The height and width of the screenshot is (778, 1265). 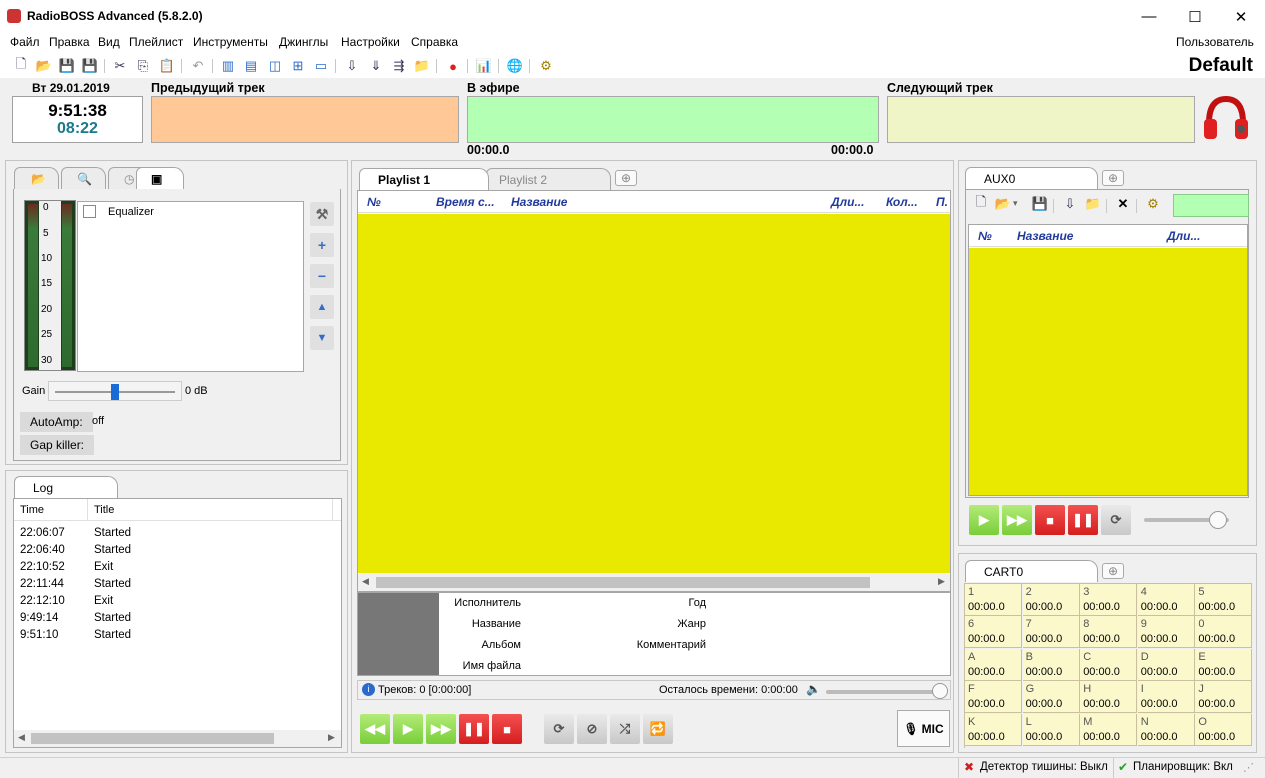 I want to click on cart-slot: D 00:00.0, so click(x=1166, y=664).